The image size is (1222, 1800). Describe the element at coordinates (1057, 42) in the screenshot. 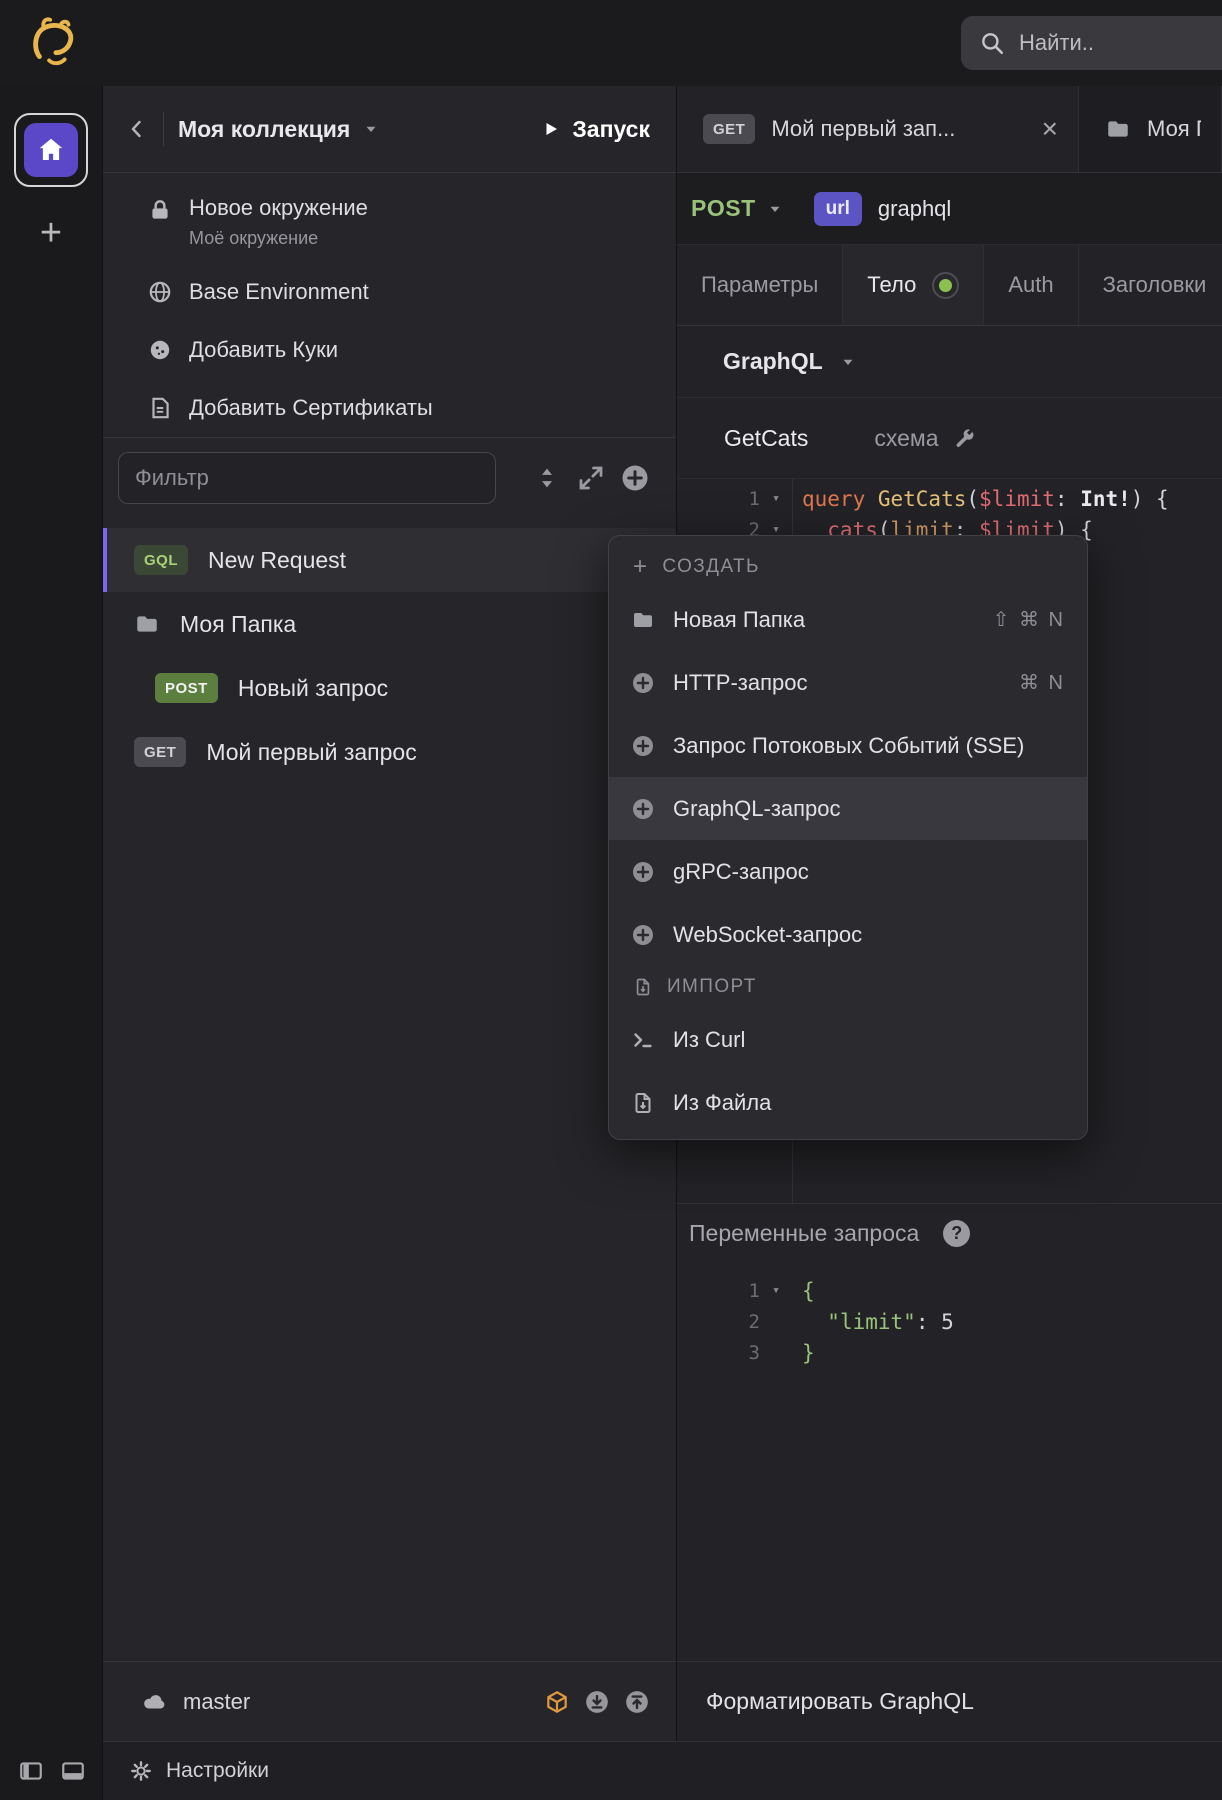

I see `search-placeholder: Найти..` at that location.